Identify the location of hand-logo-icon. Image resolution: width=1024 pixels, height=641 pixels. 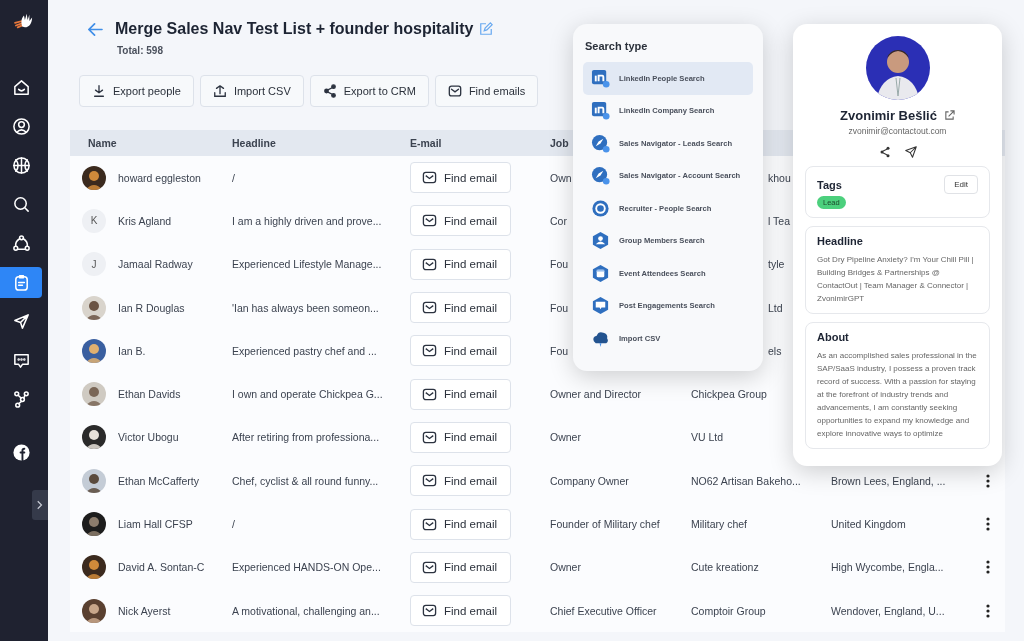
(24, 21).